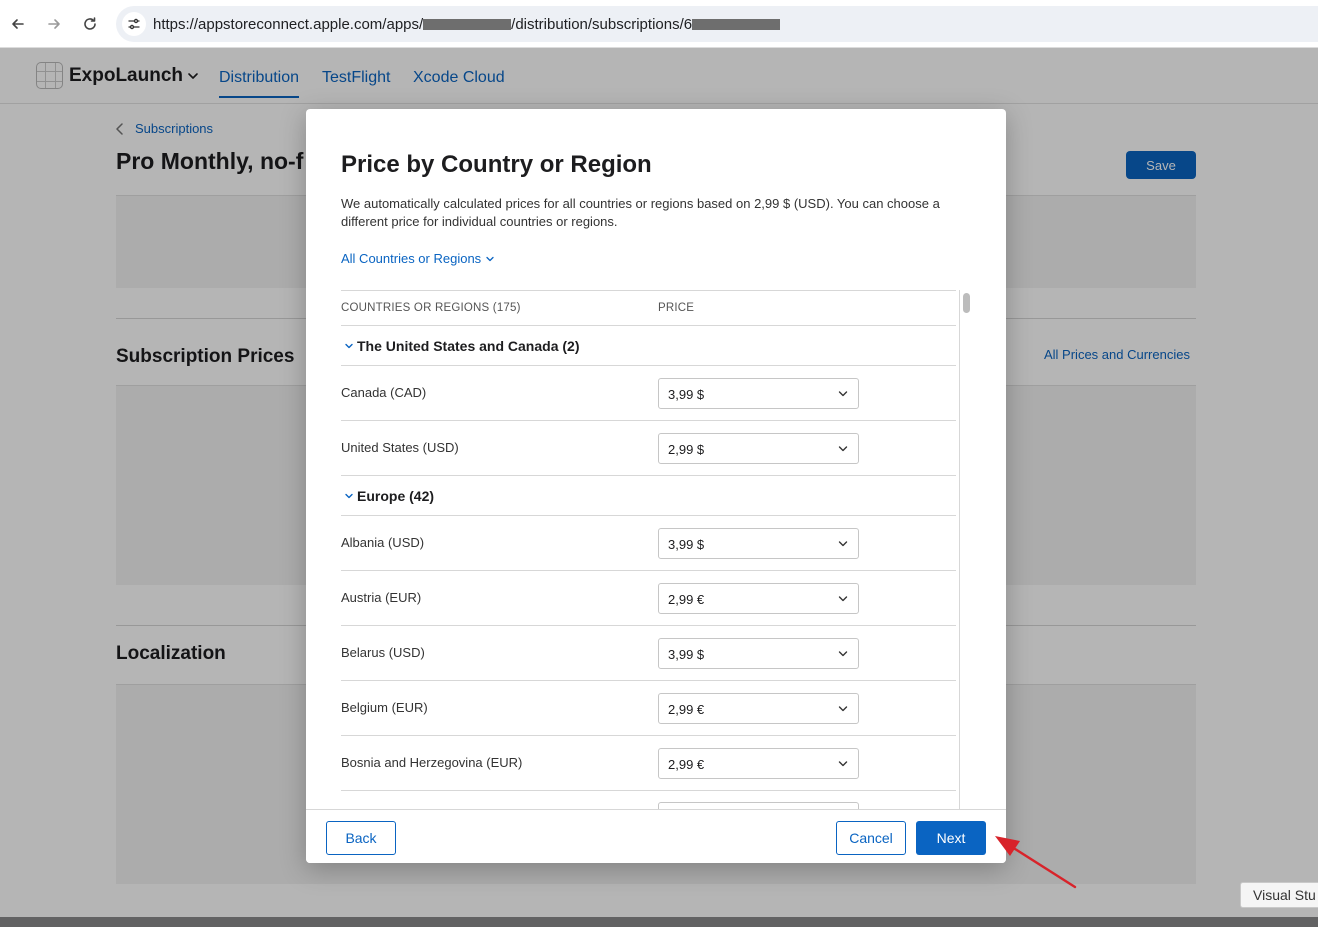  I want to click on country-name: Belarus (USD), so click(383, 652).